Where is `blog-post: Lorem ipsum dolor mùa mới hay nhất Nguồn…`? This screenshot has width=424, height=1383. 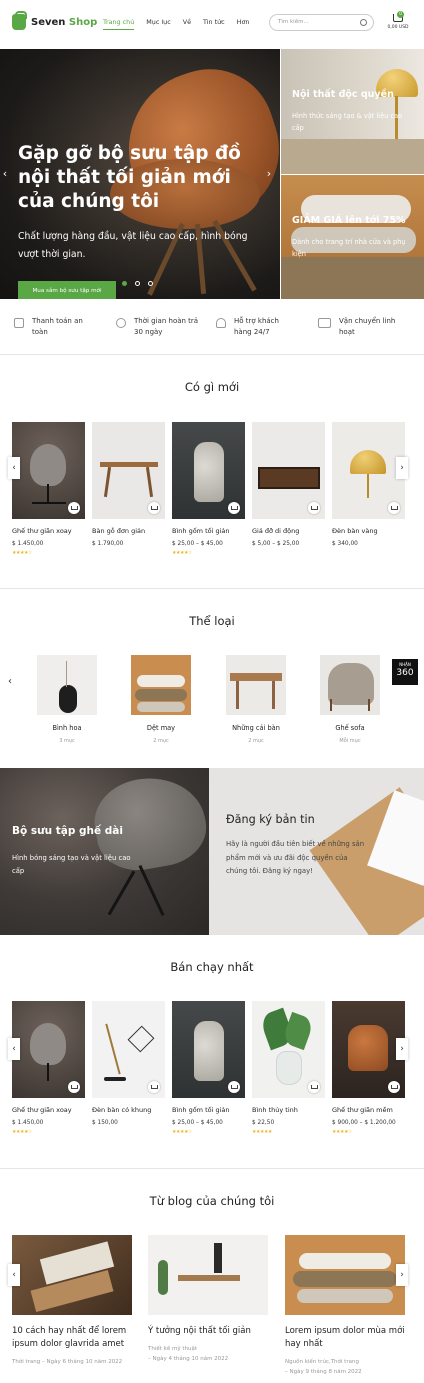
blog-post: Lorem ipsum dolor mùa mới hay nhất Nguồn… is located at coordinates (345, 1306).